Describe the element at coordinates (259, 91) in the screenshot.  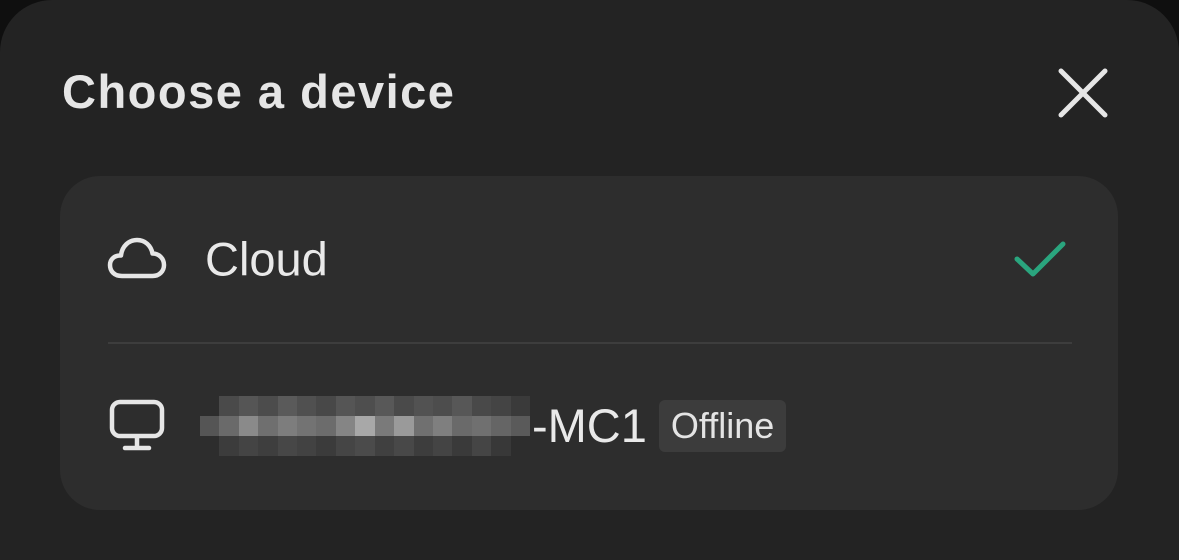
I see `dialog-title: Choose a device` at that location.